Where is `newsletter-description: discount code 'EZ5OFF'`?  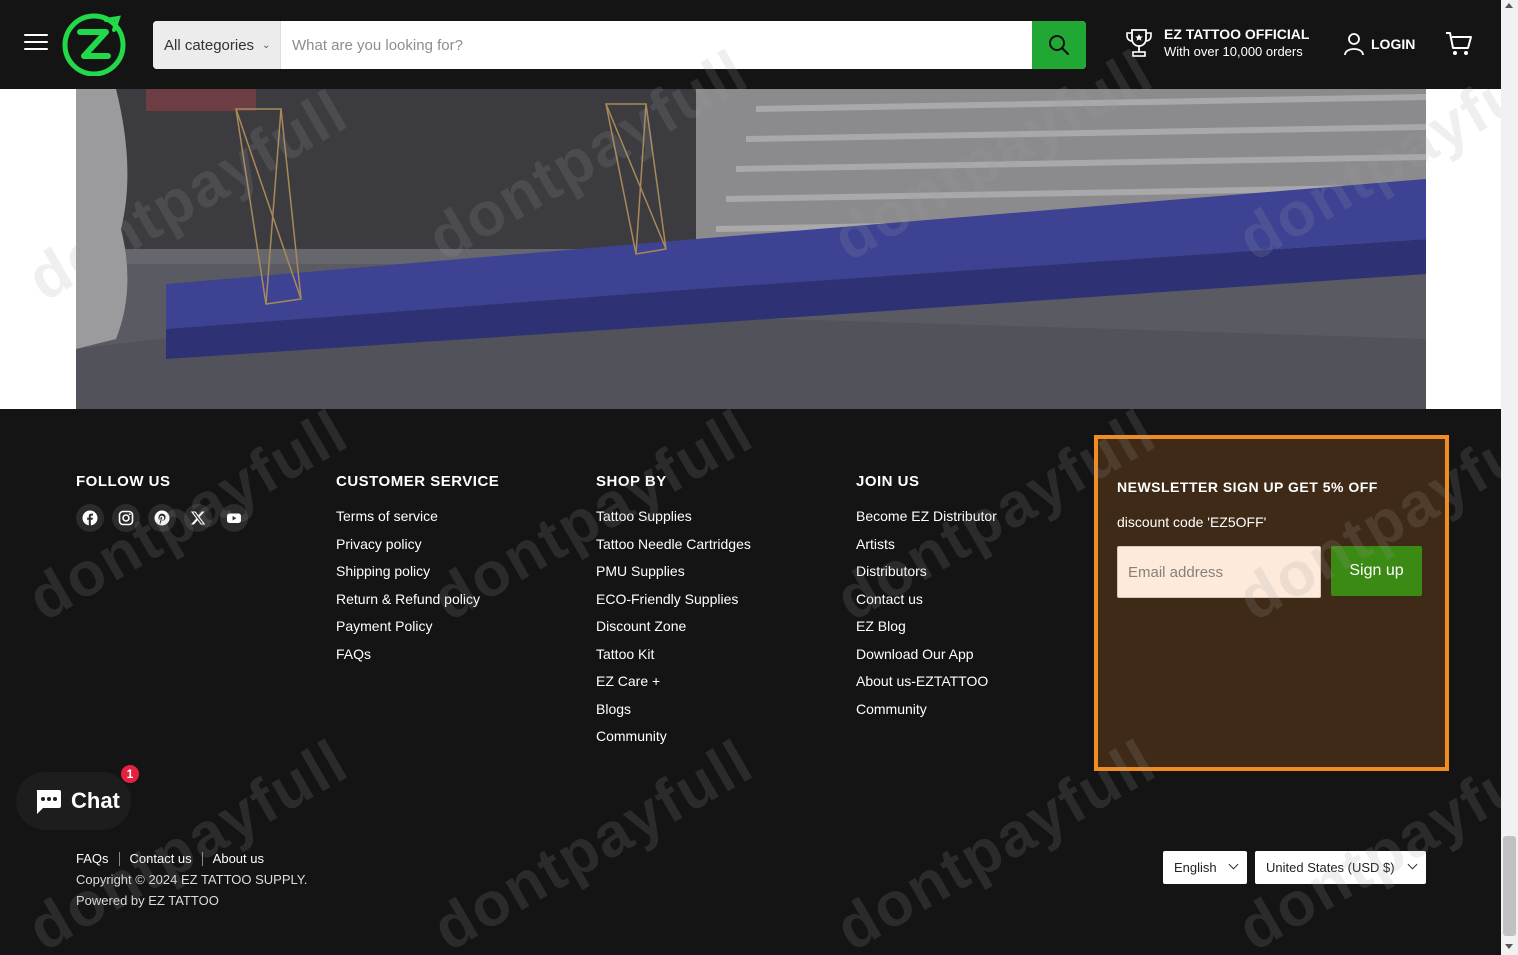
newsletter-description: discount code 'EZ5OFF' is located at coordinates (1192, 522).